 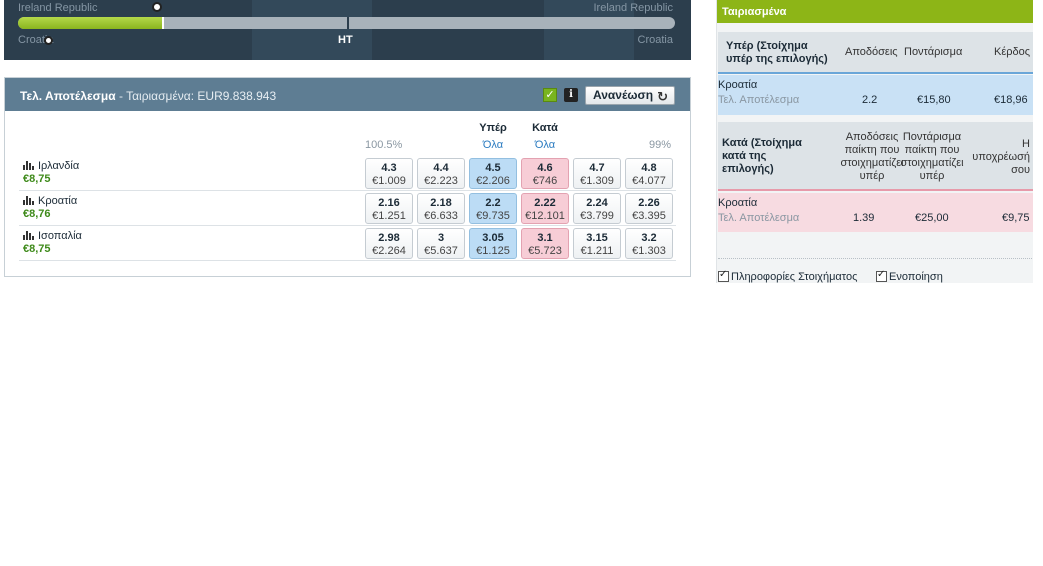 I want to click on consolidate-label: Ενοποίηση, so click(x=916, y=277).